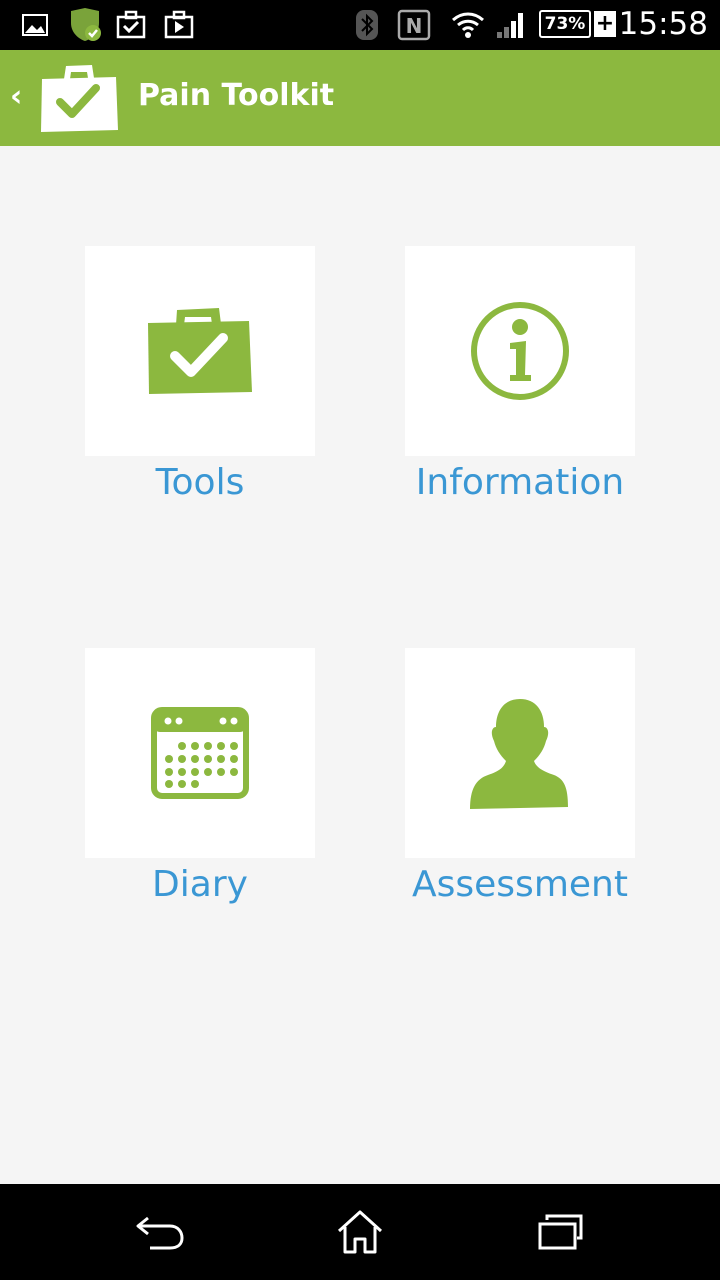 The height and width of the screenshot is (1280, 720). What do you see at coordinates (200, 884) in the screenshot?
I see `diary-label: Diary` at bounding box center [200, 884].